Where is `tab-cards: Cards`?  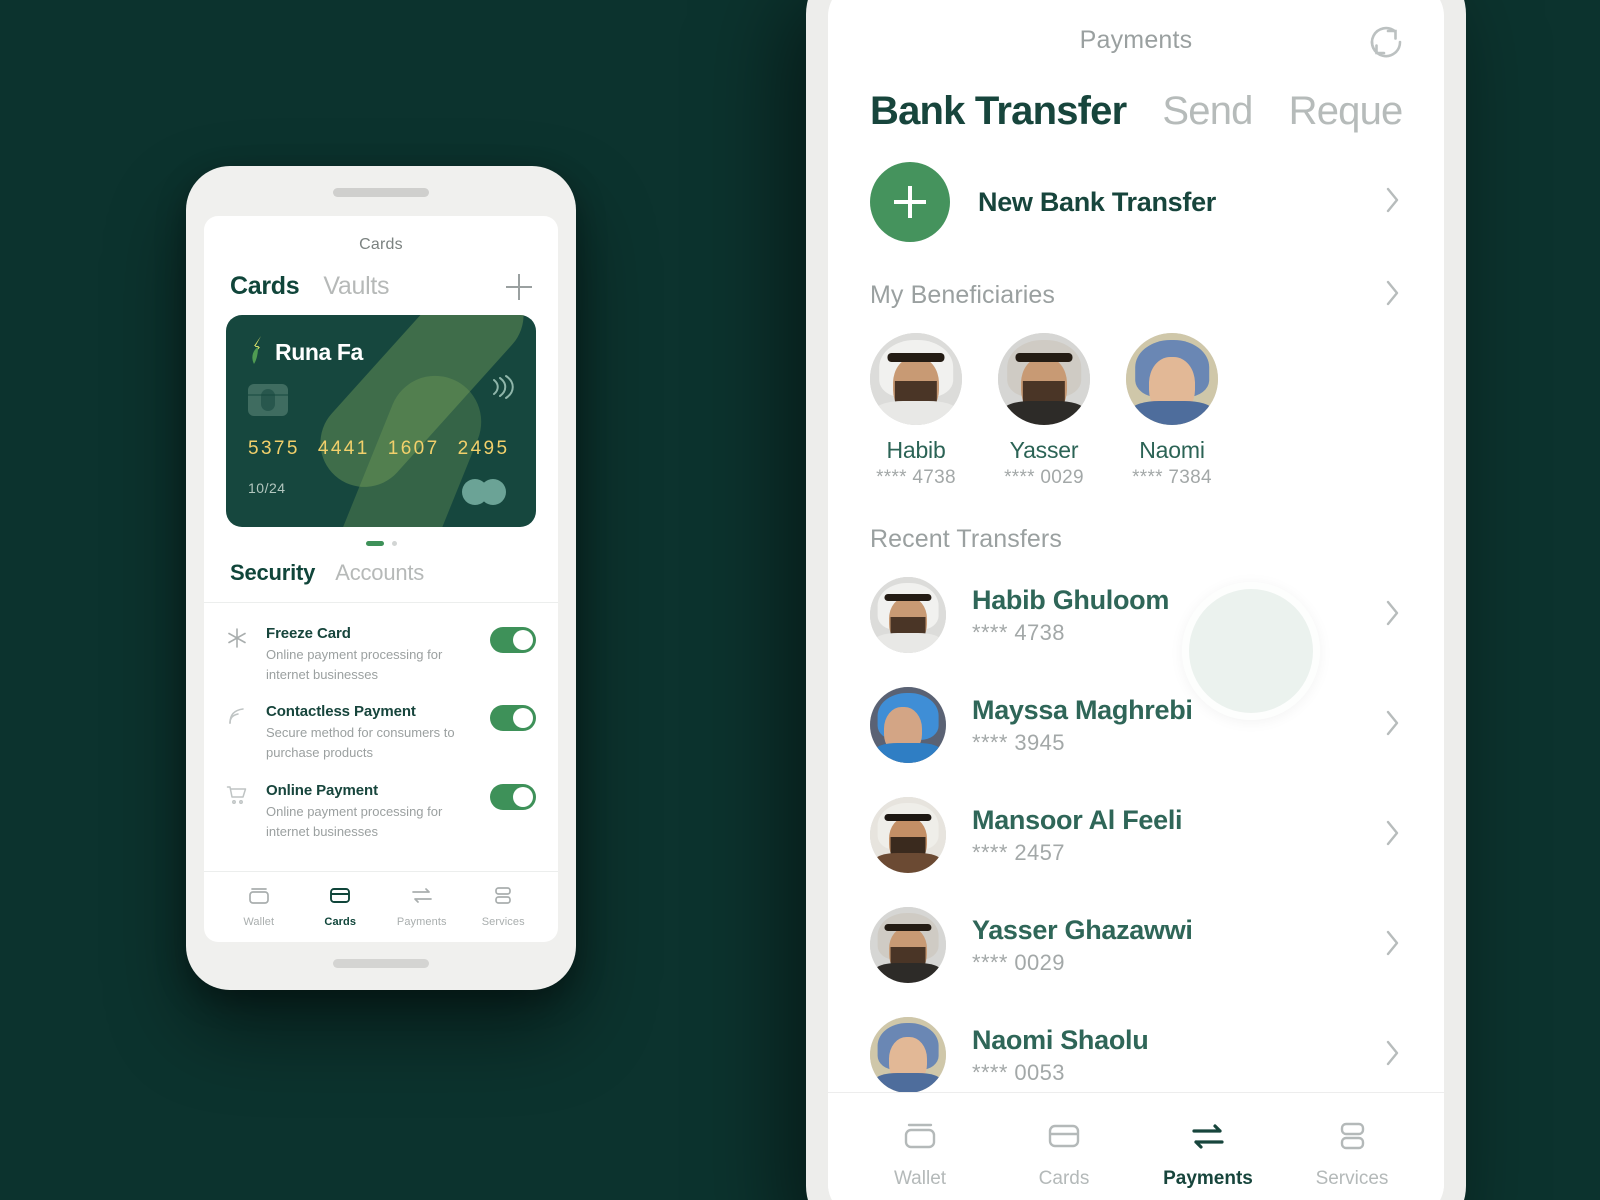 tab-cards: Cards is located at coordinates (265, 286).